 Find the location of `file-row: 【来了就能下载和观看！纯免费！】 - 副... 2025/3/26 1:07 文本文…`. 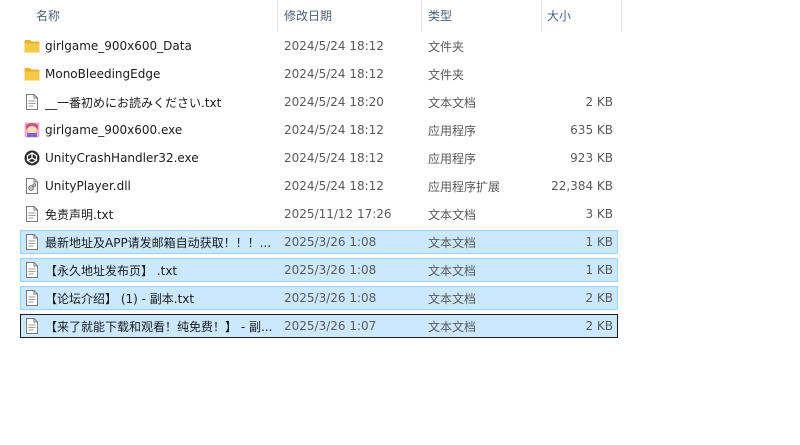

file-row: 【来了就能下载和观看！纯免费！】 - 副... 2025/3/26 1:07 文本文… is located at coordinates (319, 326).